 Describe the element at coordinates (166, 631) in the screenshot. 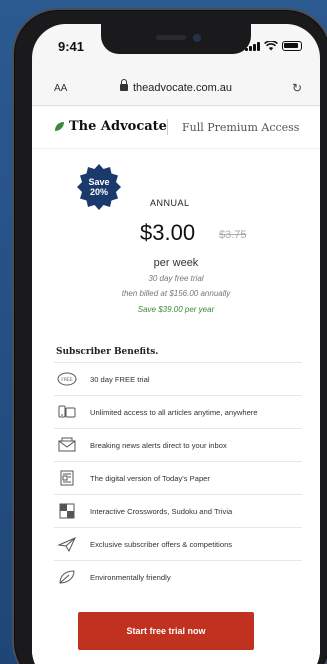

I see `start-trial-button: Start free trial now` at that location.